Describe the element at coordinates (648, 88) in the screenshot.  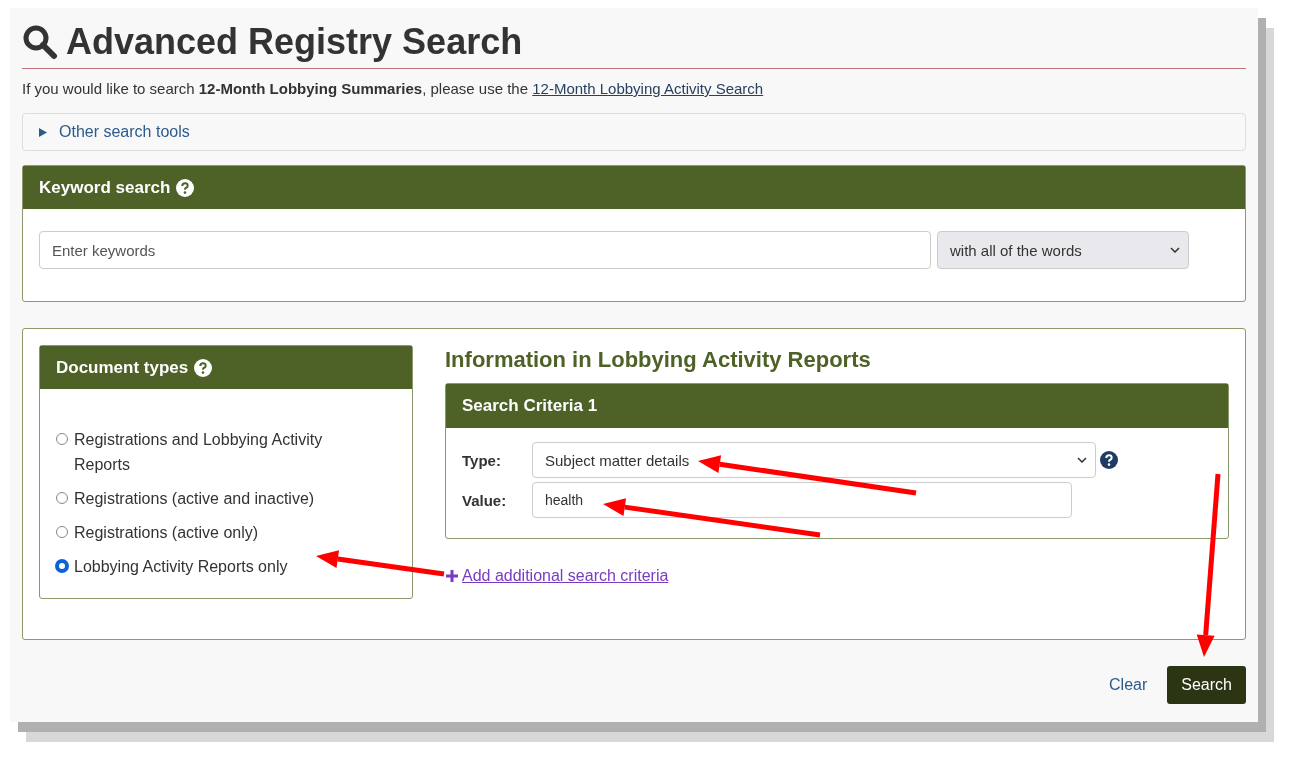
I see `activity-search-link: 12-Month Lobbying Activity Search` at that location.